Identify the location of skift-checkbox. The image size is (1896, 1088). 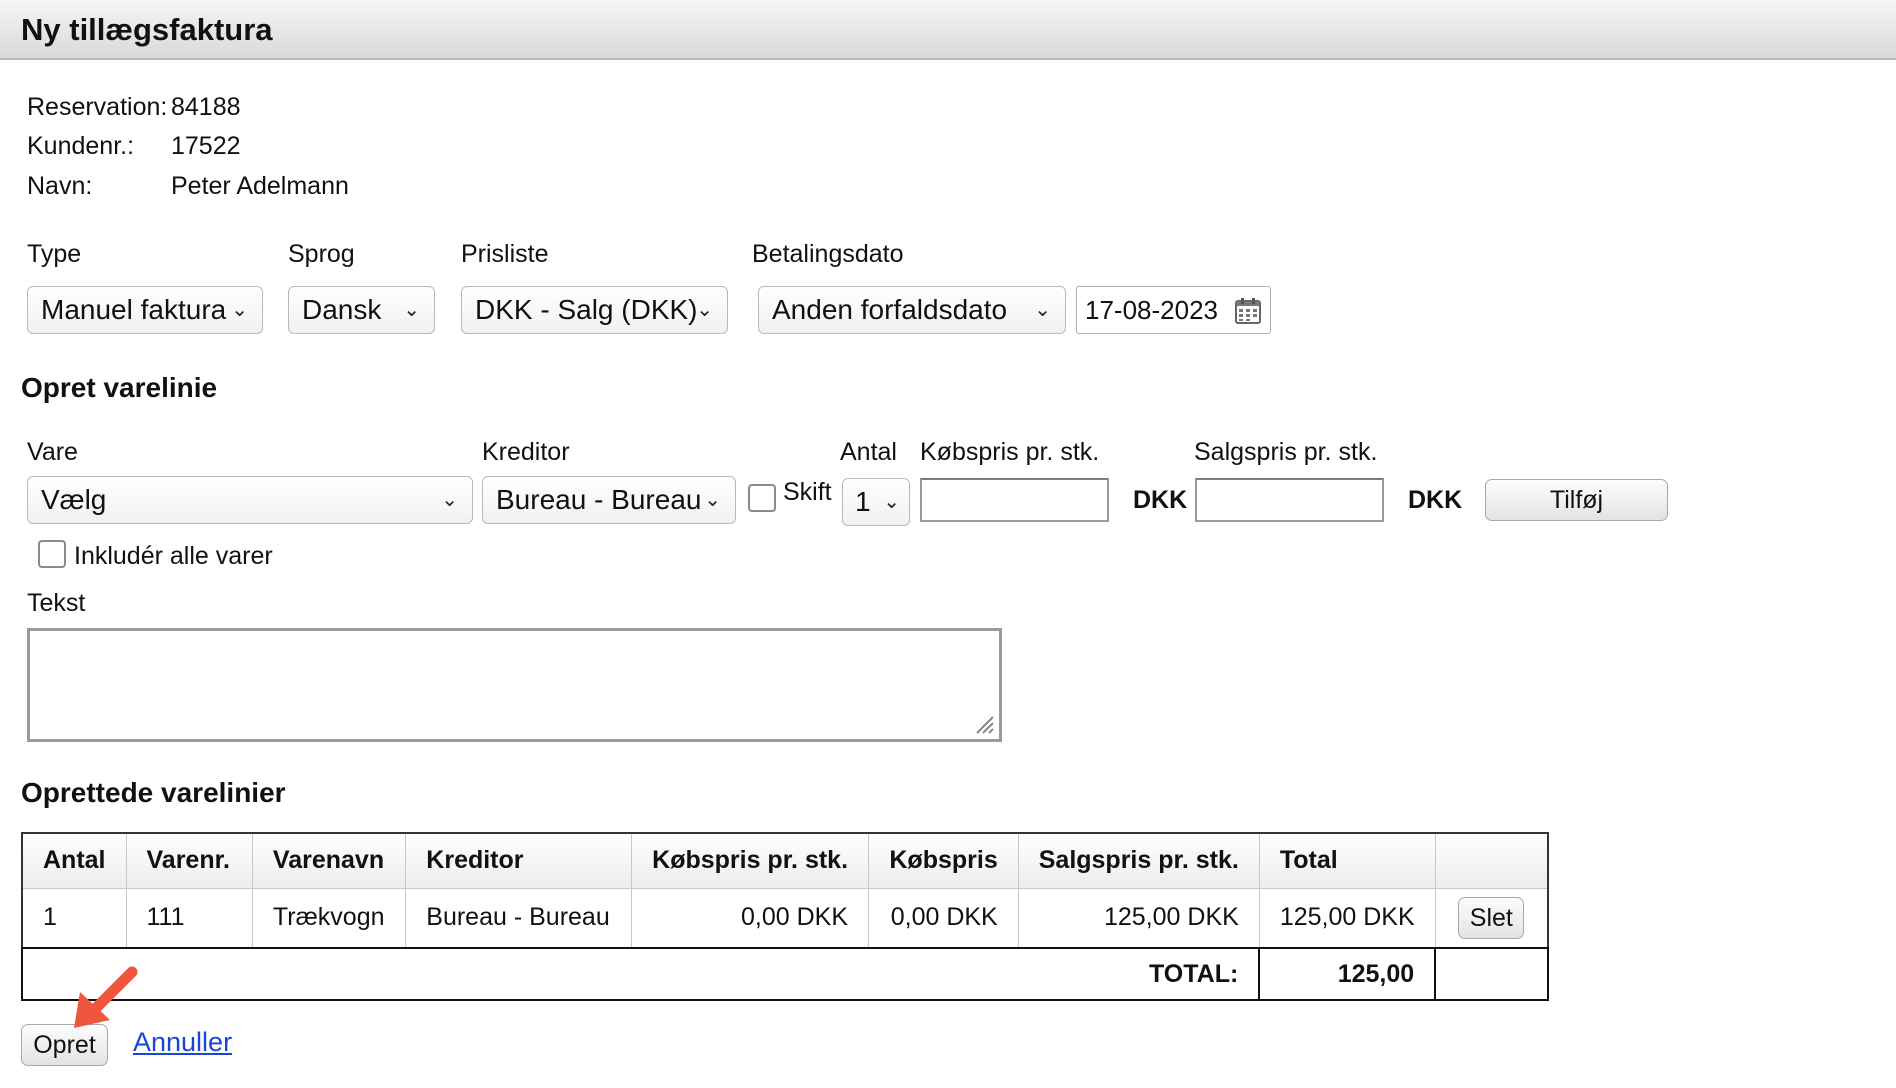
(762, 498).